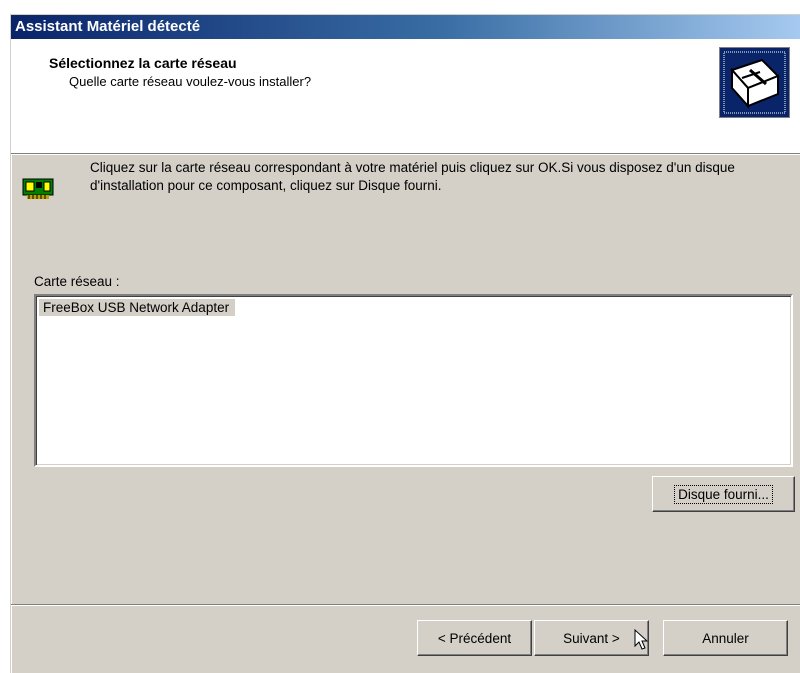  Describe the element at coordinates (137, 307) in the screenshot. I see `list-item: FreeBox USB Network Adapter` at that location.